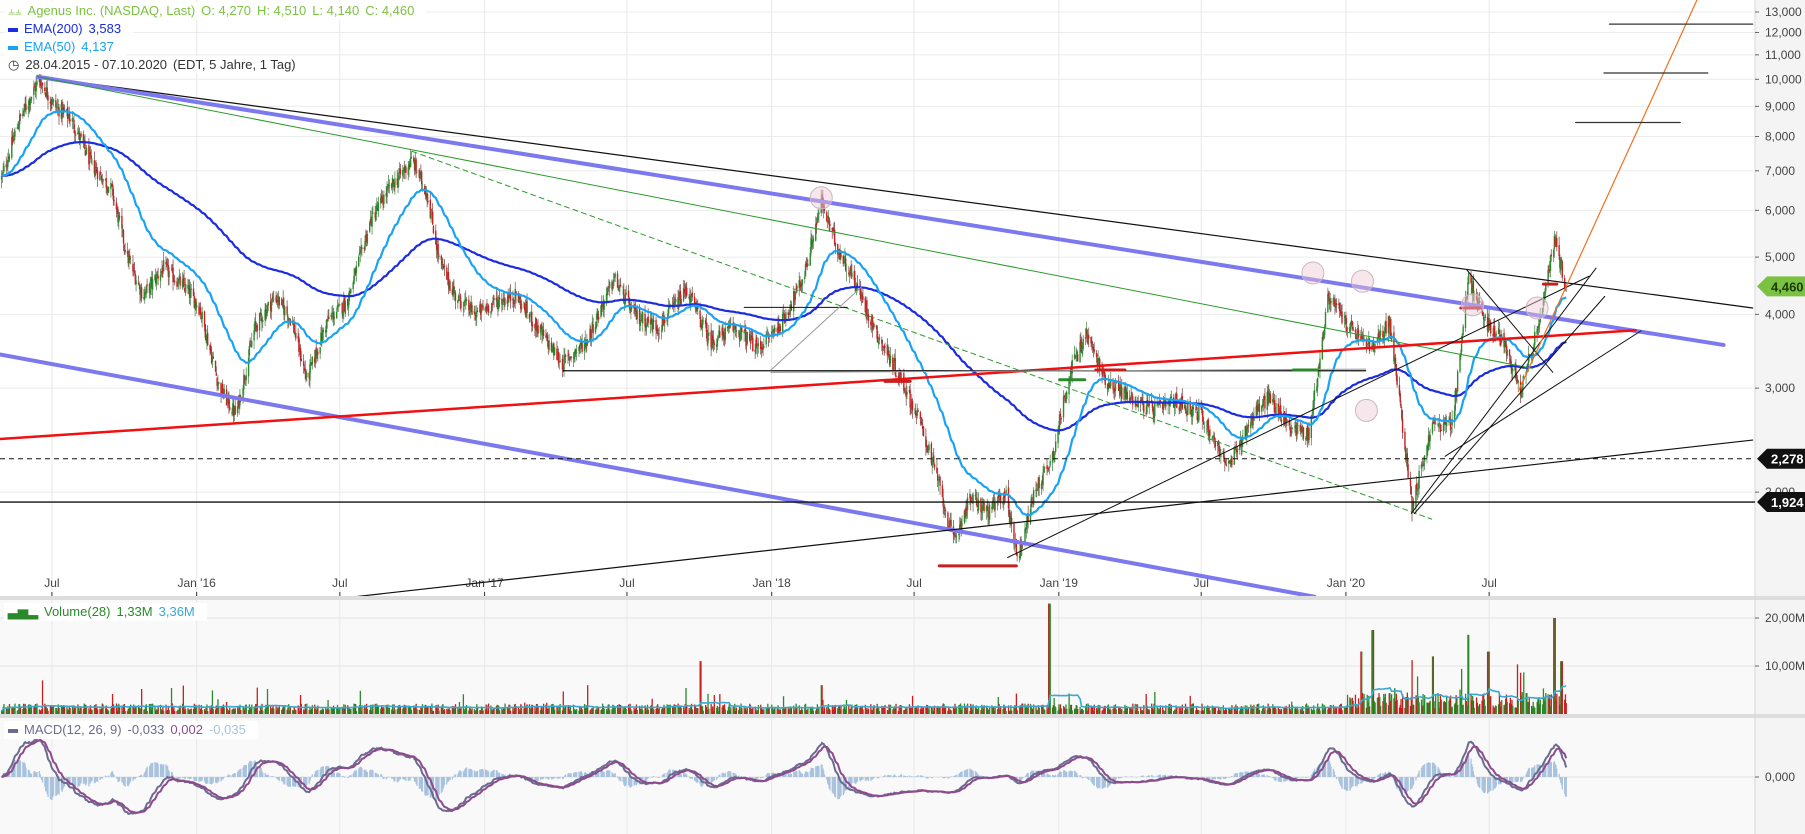 The height and width of the screenshot is (834, 1805). What do you see at coordinates (1787, 459) in the screenshot?
I see `price-marker-label: 2,278` at bounding box center [1787, 459].